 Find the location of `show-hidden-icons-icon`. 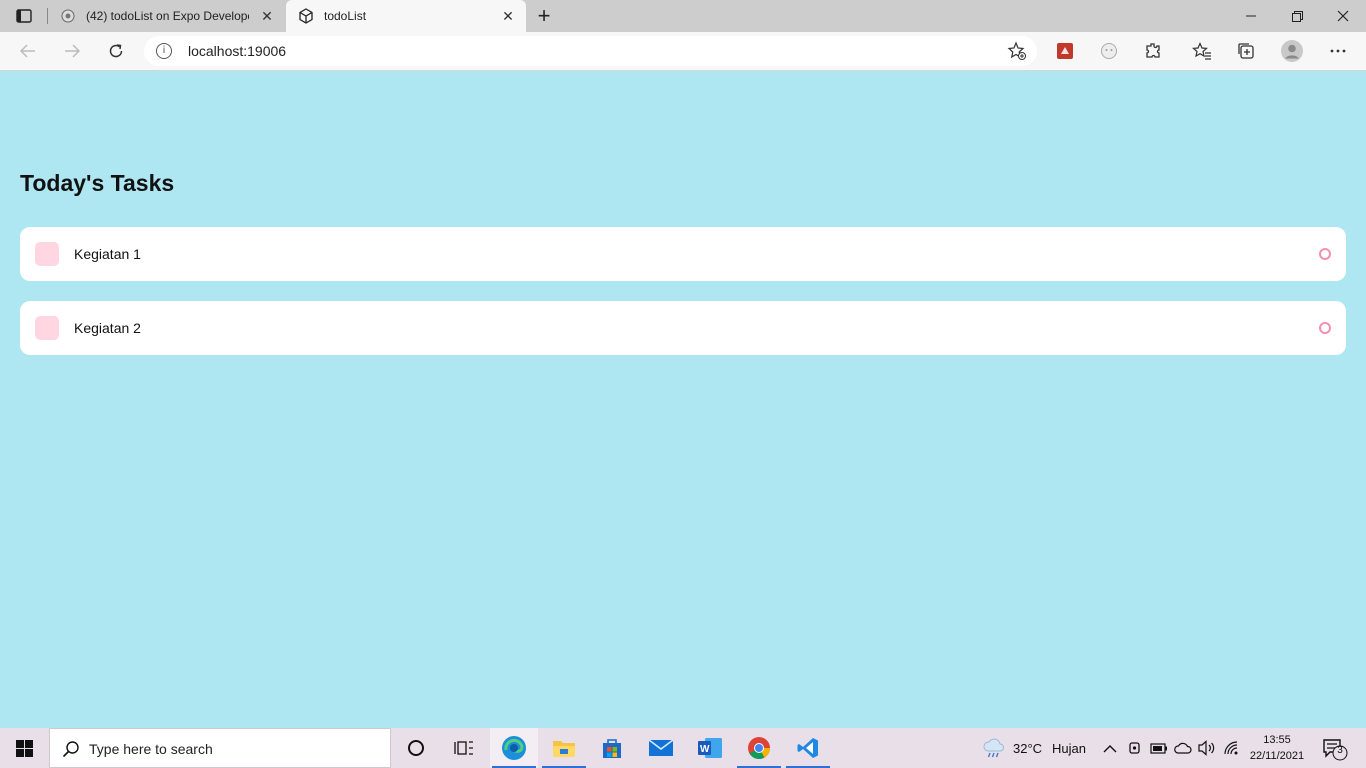

show-hidden-icons-icon is located at coordinates (1110, 750).